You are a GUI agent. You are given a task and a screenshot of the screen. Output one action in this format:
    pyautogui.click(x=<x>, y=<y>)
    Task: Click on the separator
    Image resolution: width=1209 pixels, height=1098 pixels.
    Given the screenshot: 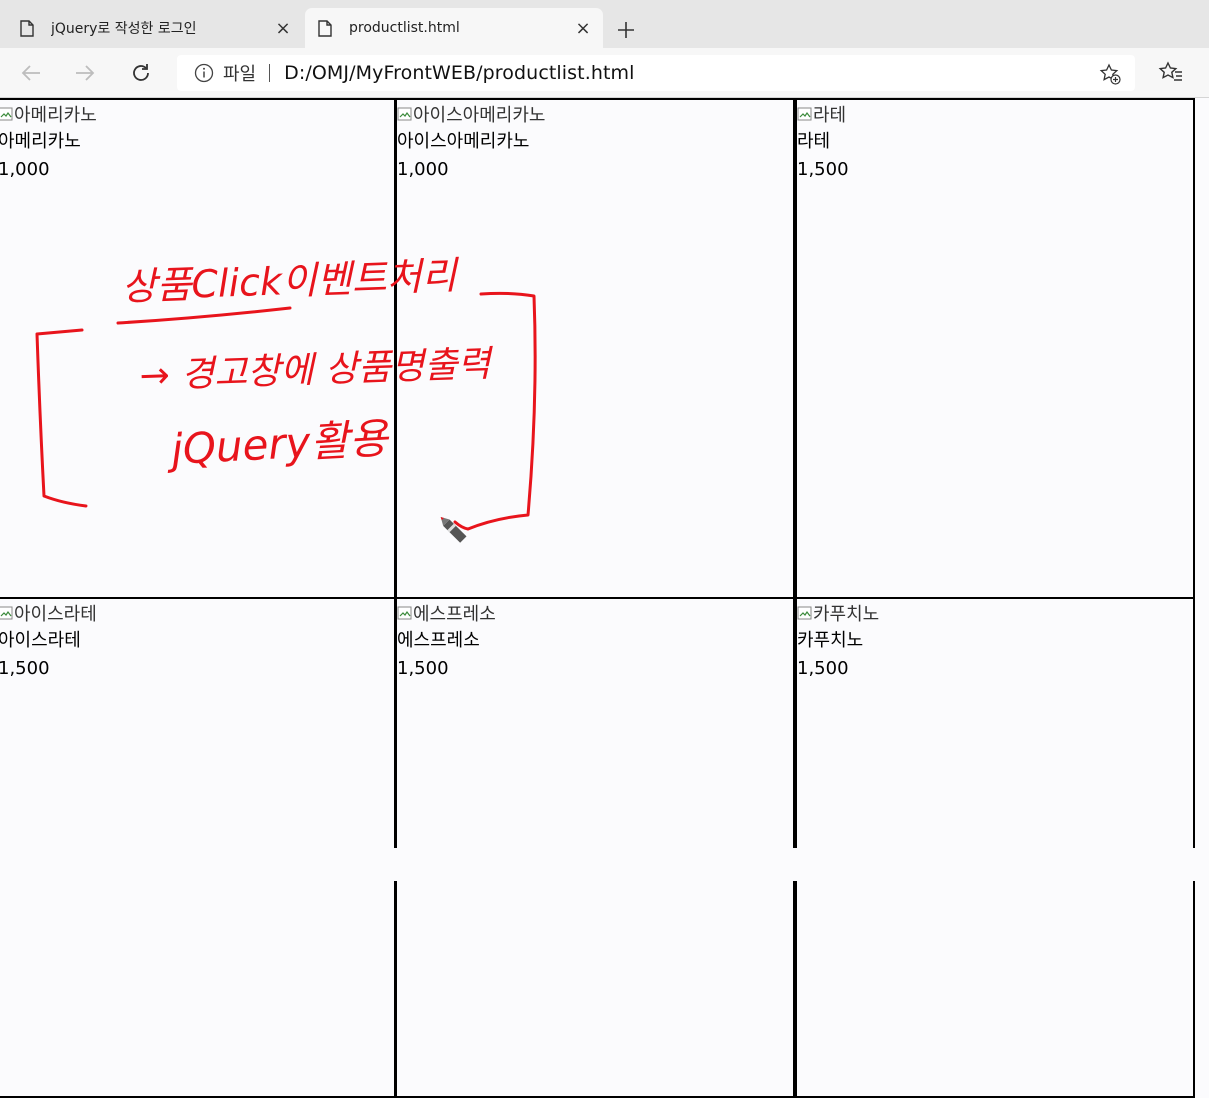 What is the action you would take?
    pyautogui.click(x=270, y=73)
    